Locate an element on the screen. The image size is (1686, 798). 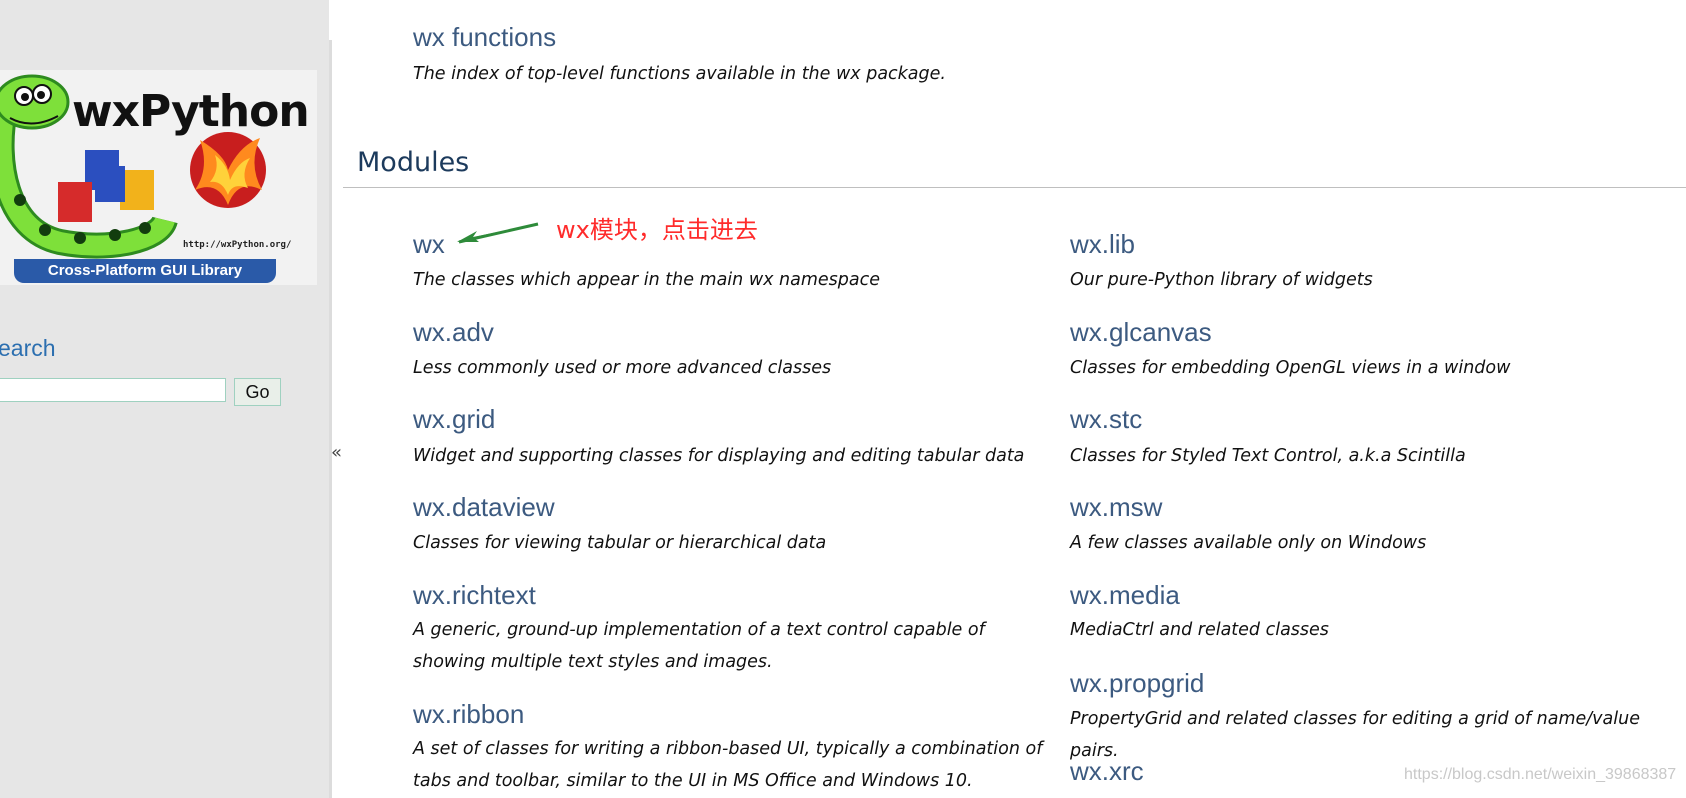
module-desc: MediaCtrl and related classes is located at coordinates (1199, 630).